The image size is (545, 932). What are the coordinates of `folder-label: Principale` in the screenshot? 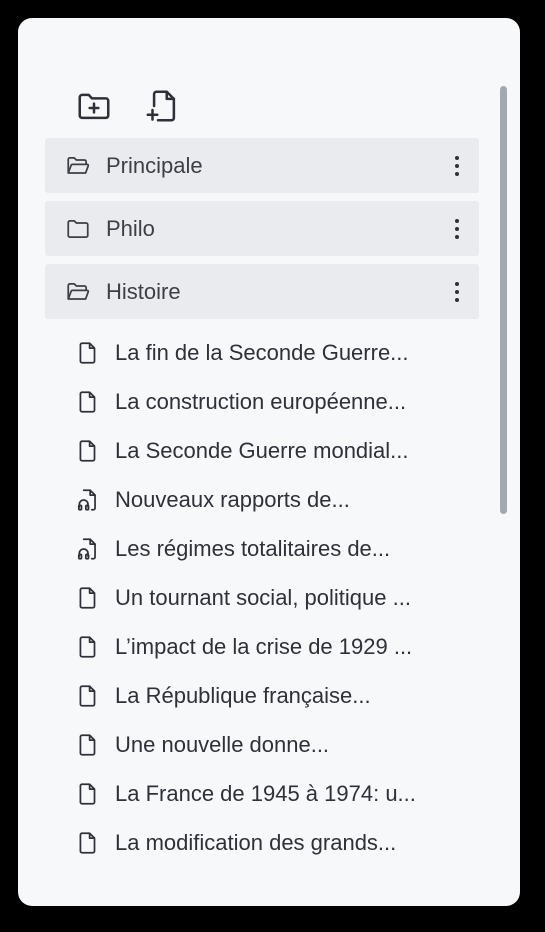 It's located at (154, 165).